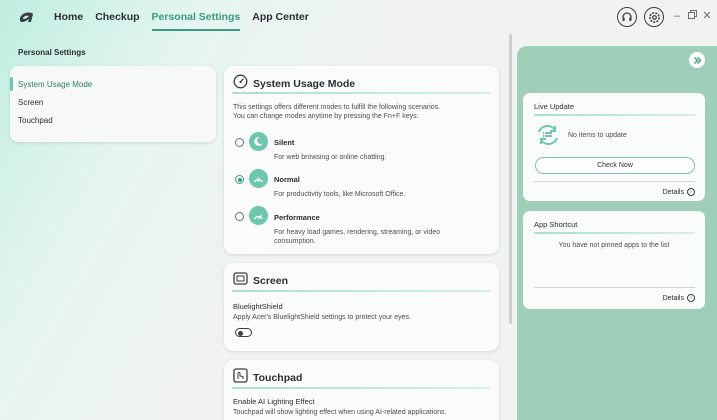 Image resolution: width=717 pixels, height=420 pixels. Describe the element at coordinates (692, 16) in the screenshot. I see `restore-icon` at that location.